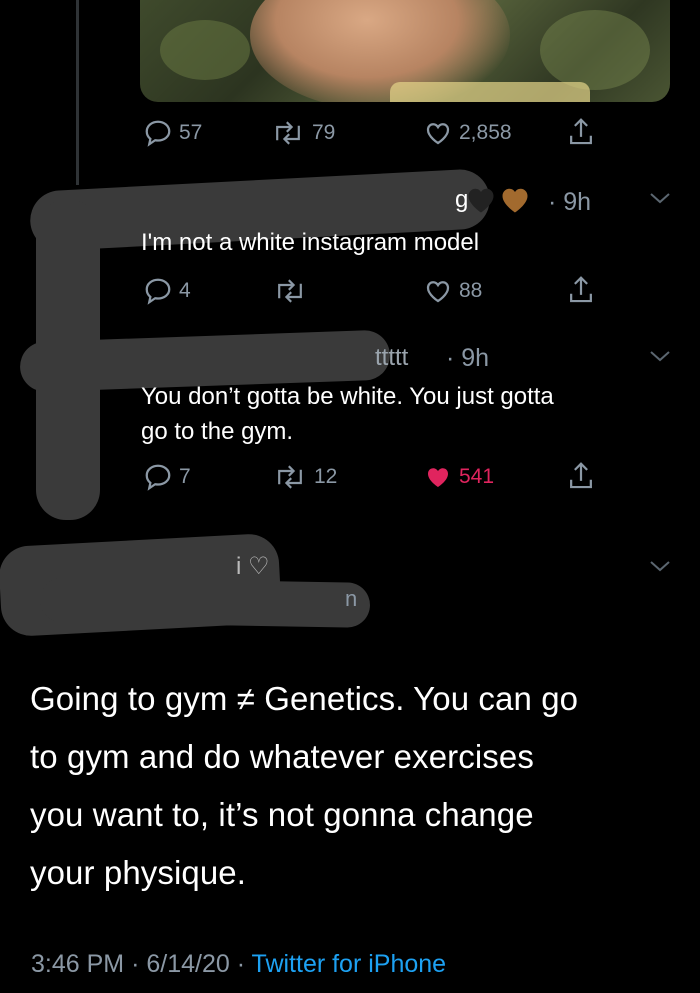  I want to click on retweet-count: 12, so click(326, 476).